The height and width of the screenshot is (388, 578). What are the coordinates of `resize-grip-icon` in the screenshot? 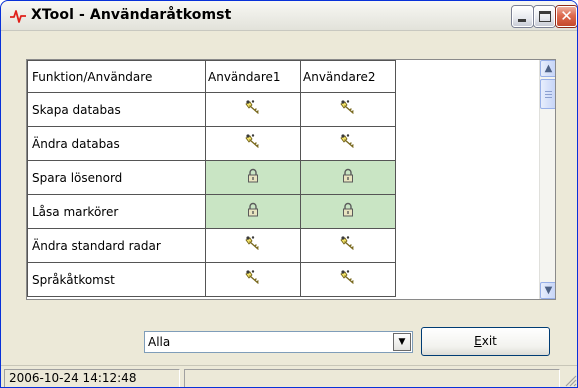 It's located at (571, 381).